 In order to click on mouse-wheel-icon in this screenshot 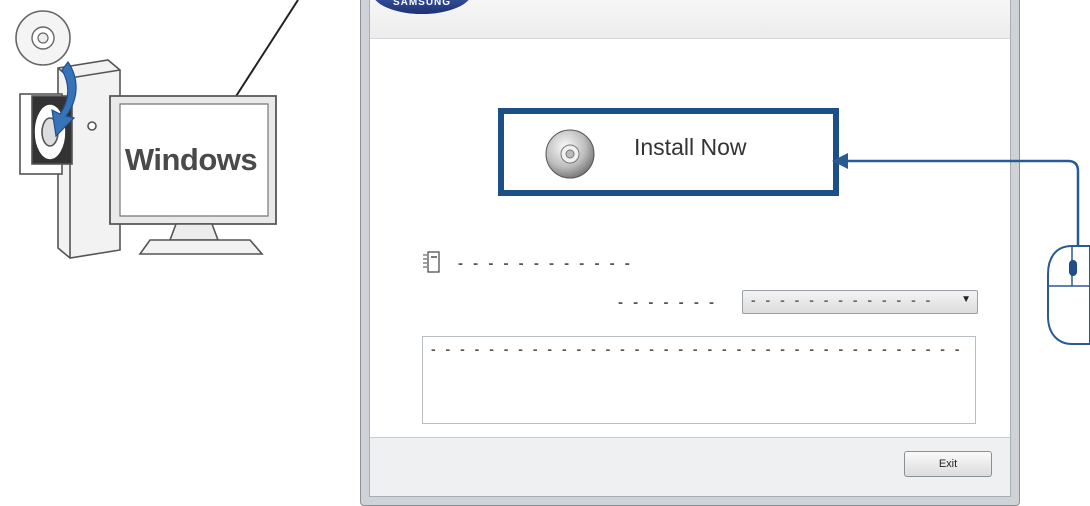, I will do `click(1073, 268)`.